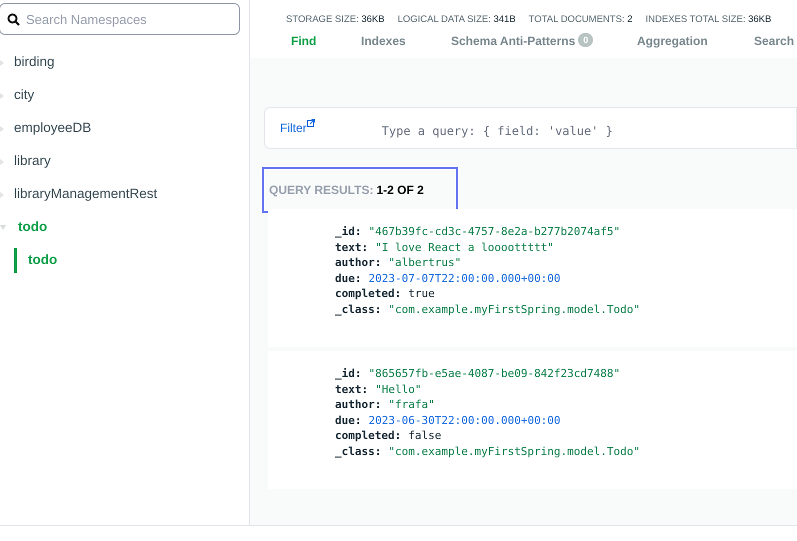  I want to click on tab: Schema Anti-Patterns 0, so click(533, 45).